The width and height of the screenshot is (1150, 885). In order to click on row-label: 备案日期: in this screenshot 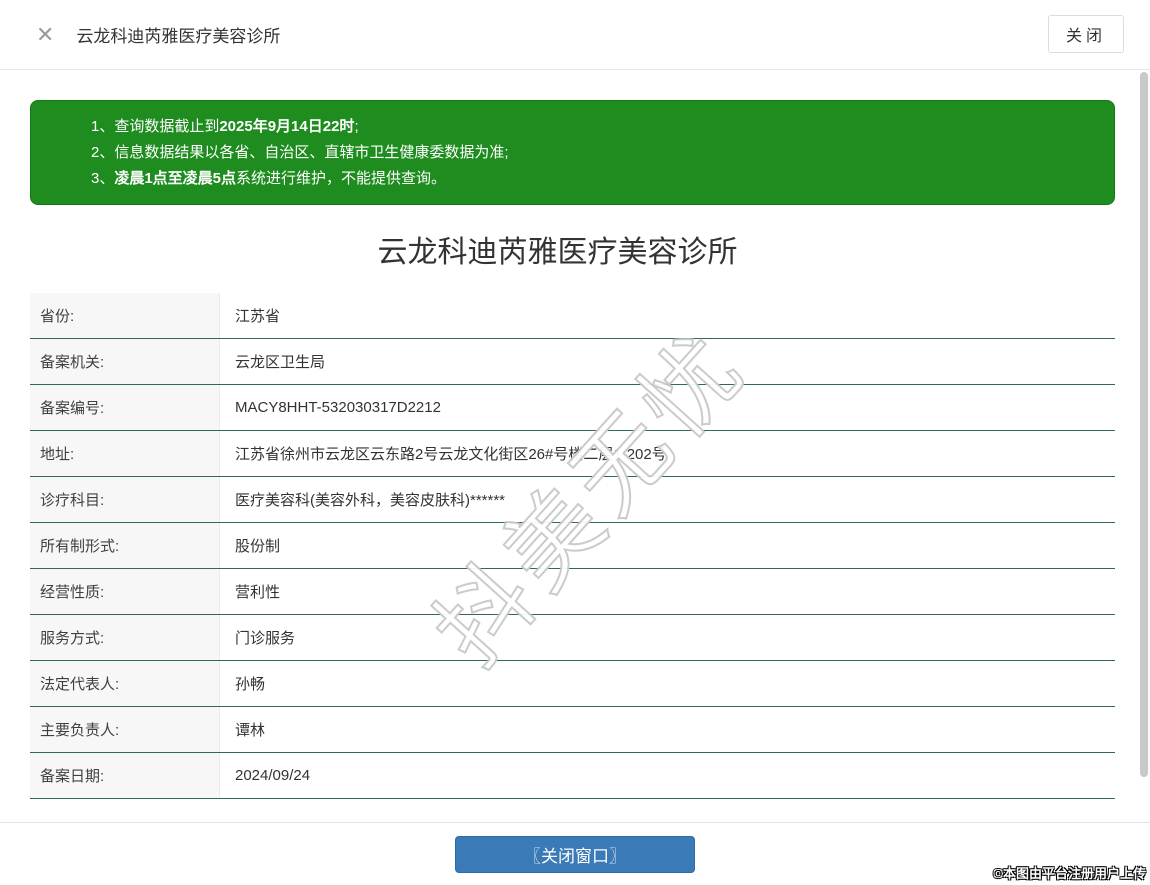, I will do `click(125, 775)`.